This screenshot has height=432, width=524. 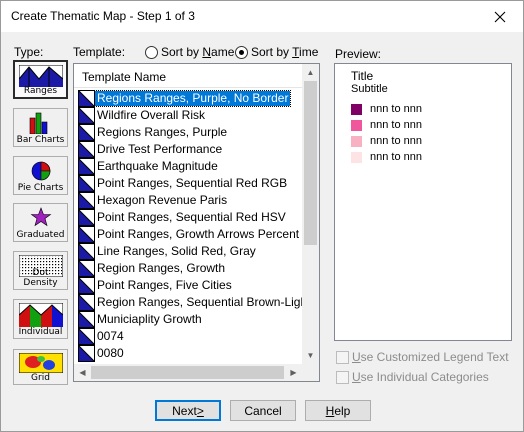 I want to click on template-list-item: 0080, so click(x=189, y=353).